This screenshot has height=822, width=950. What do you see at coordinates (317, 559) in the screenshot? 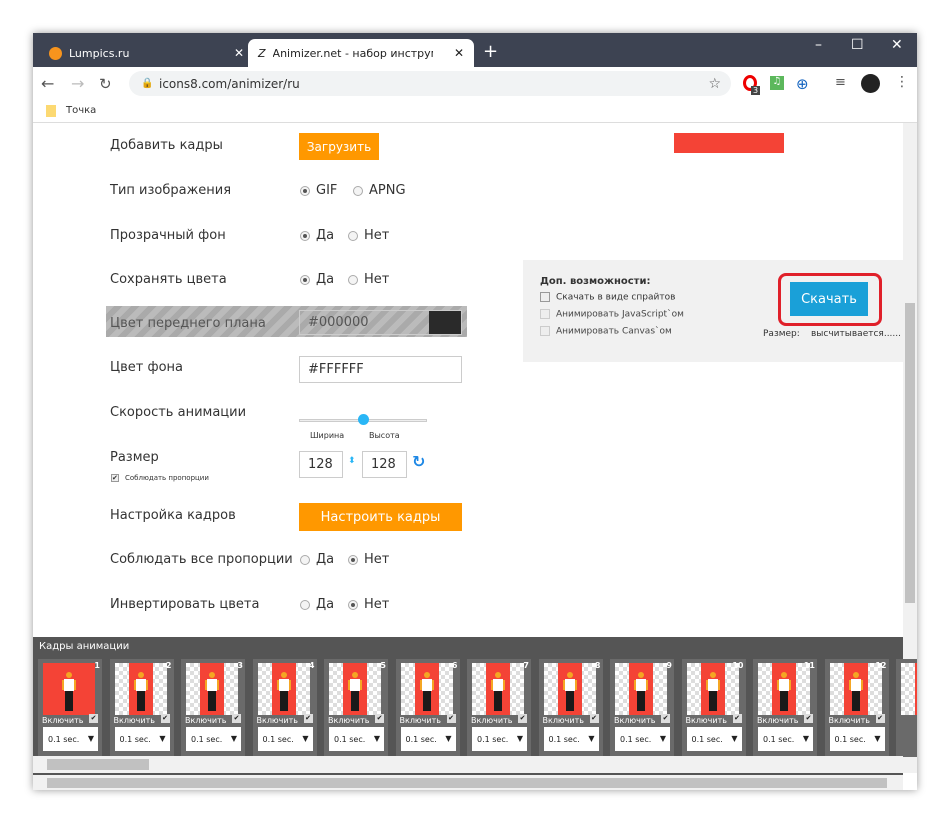
I see `radio-proportions-yes: Да` at bounding box center [317, 559].